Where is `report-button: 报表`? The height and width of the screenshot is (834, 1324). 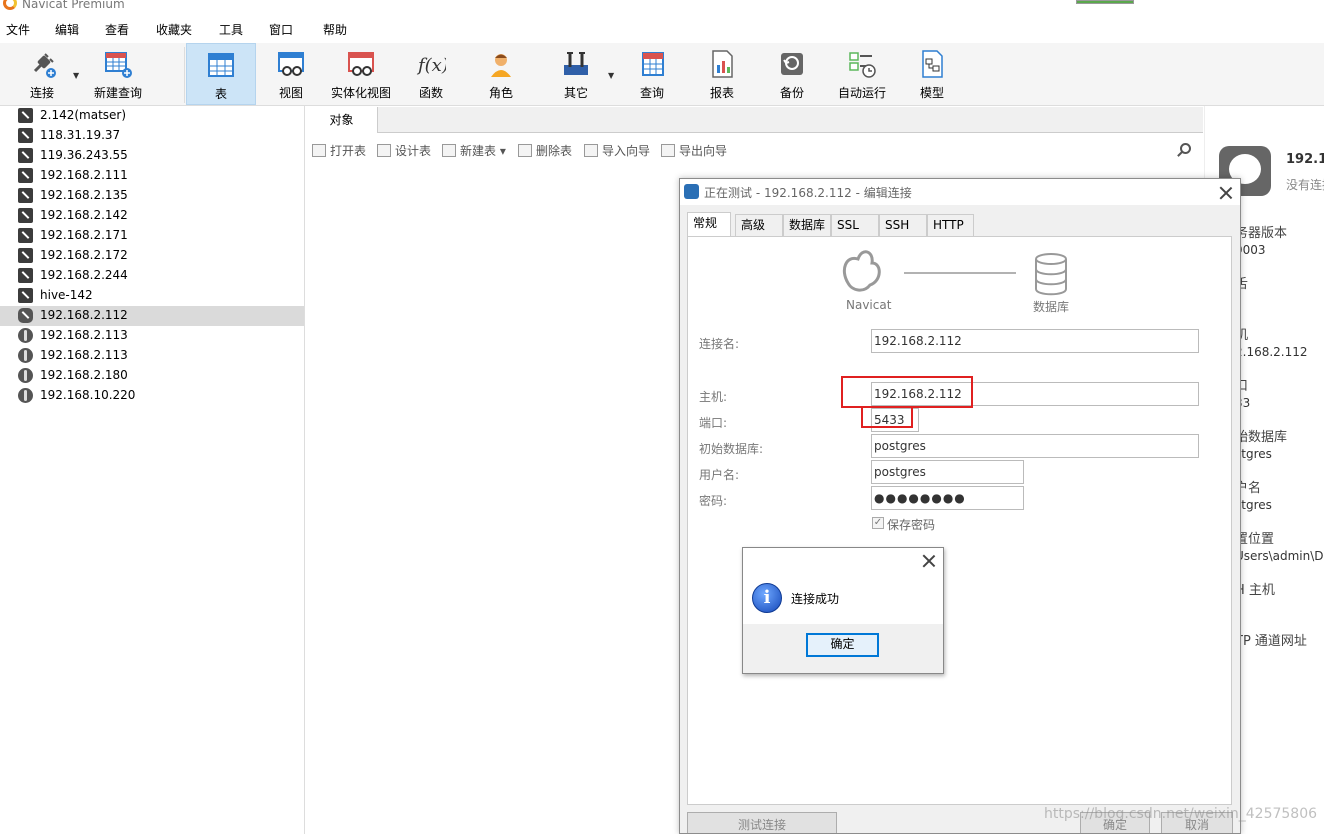 report-button: 报表 is located at coordinates (722, 74).